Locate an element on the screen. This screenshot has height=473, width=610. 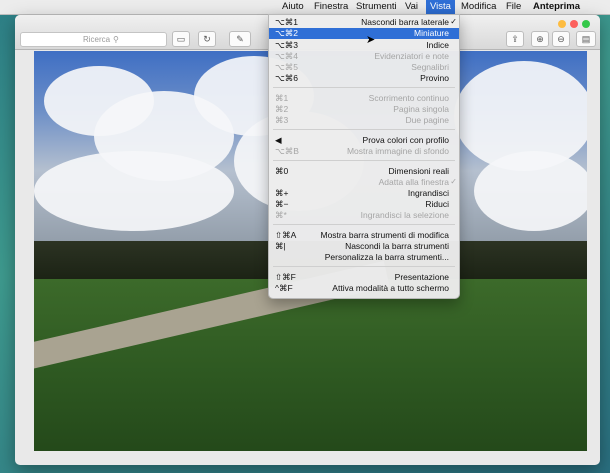
menu-item-dimensioni-reali: ⌘0 Dimensioni reali is located at coordinates (364, 171).